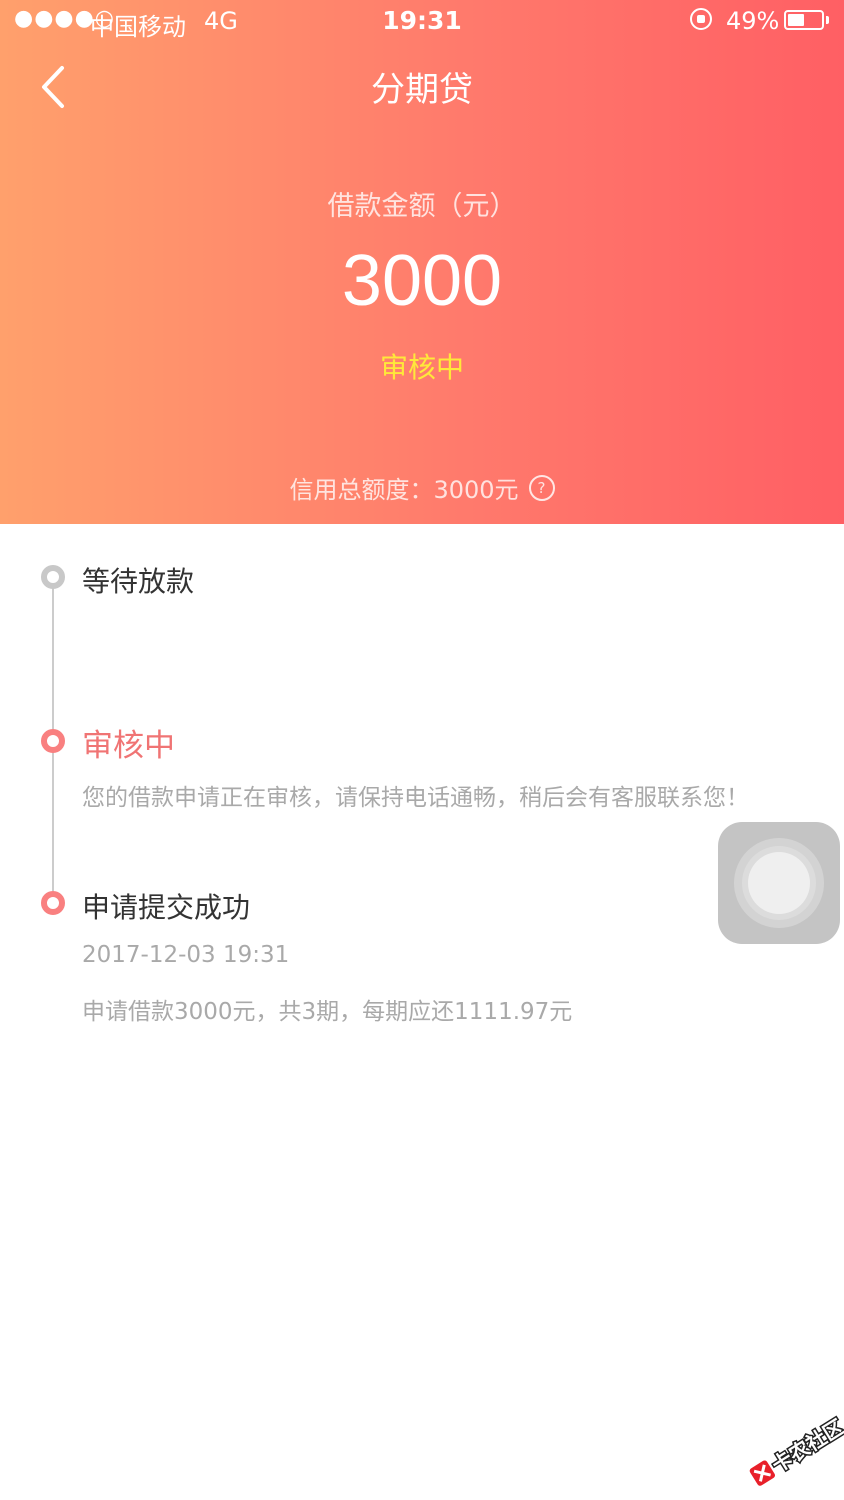 The width and height of the screenshot is (844, 1500). Describe the element at coordinates (422, 281) in the screenshot. I see `loan-amount-value: 3000` at that location.